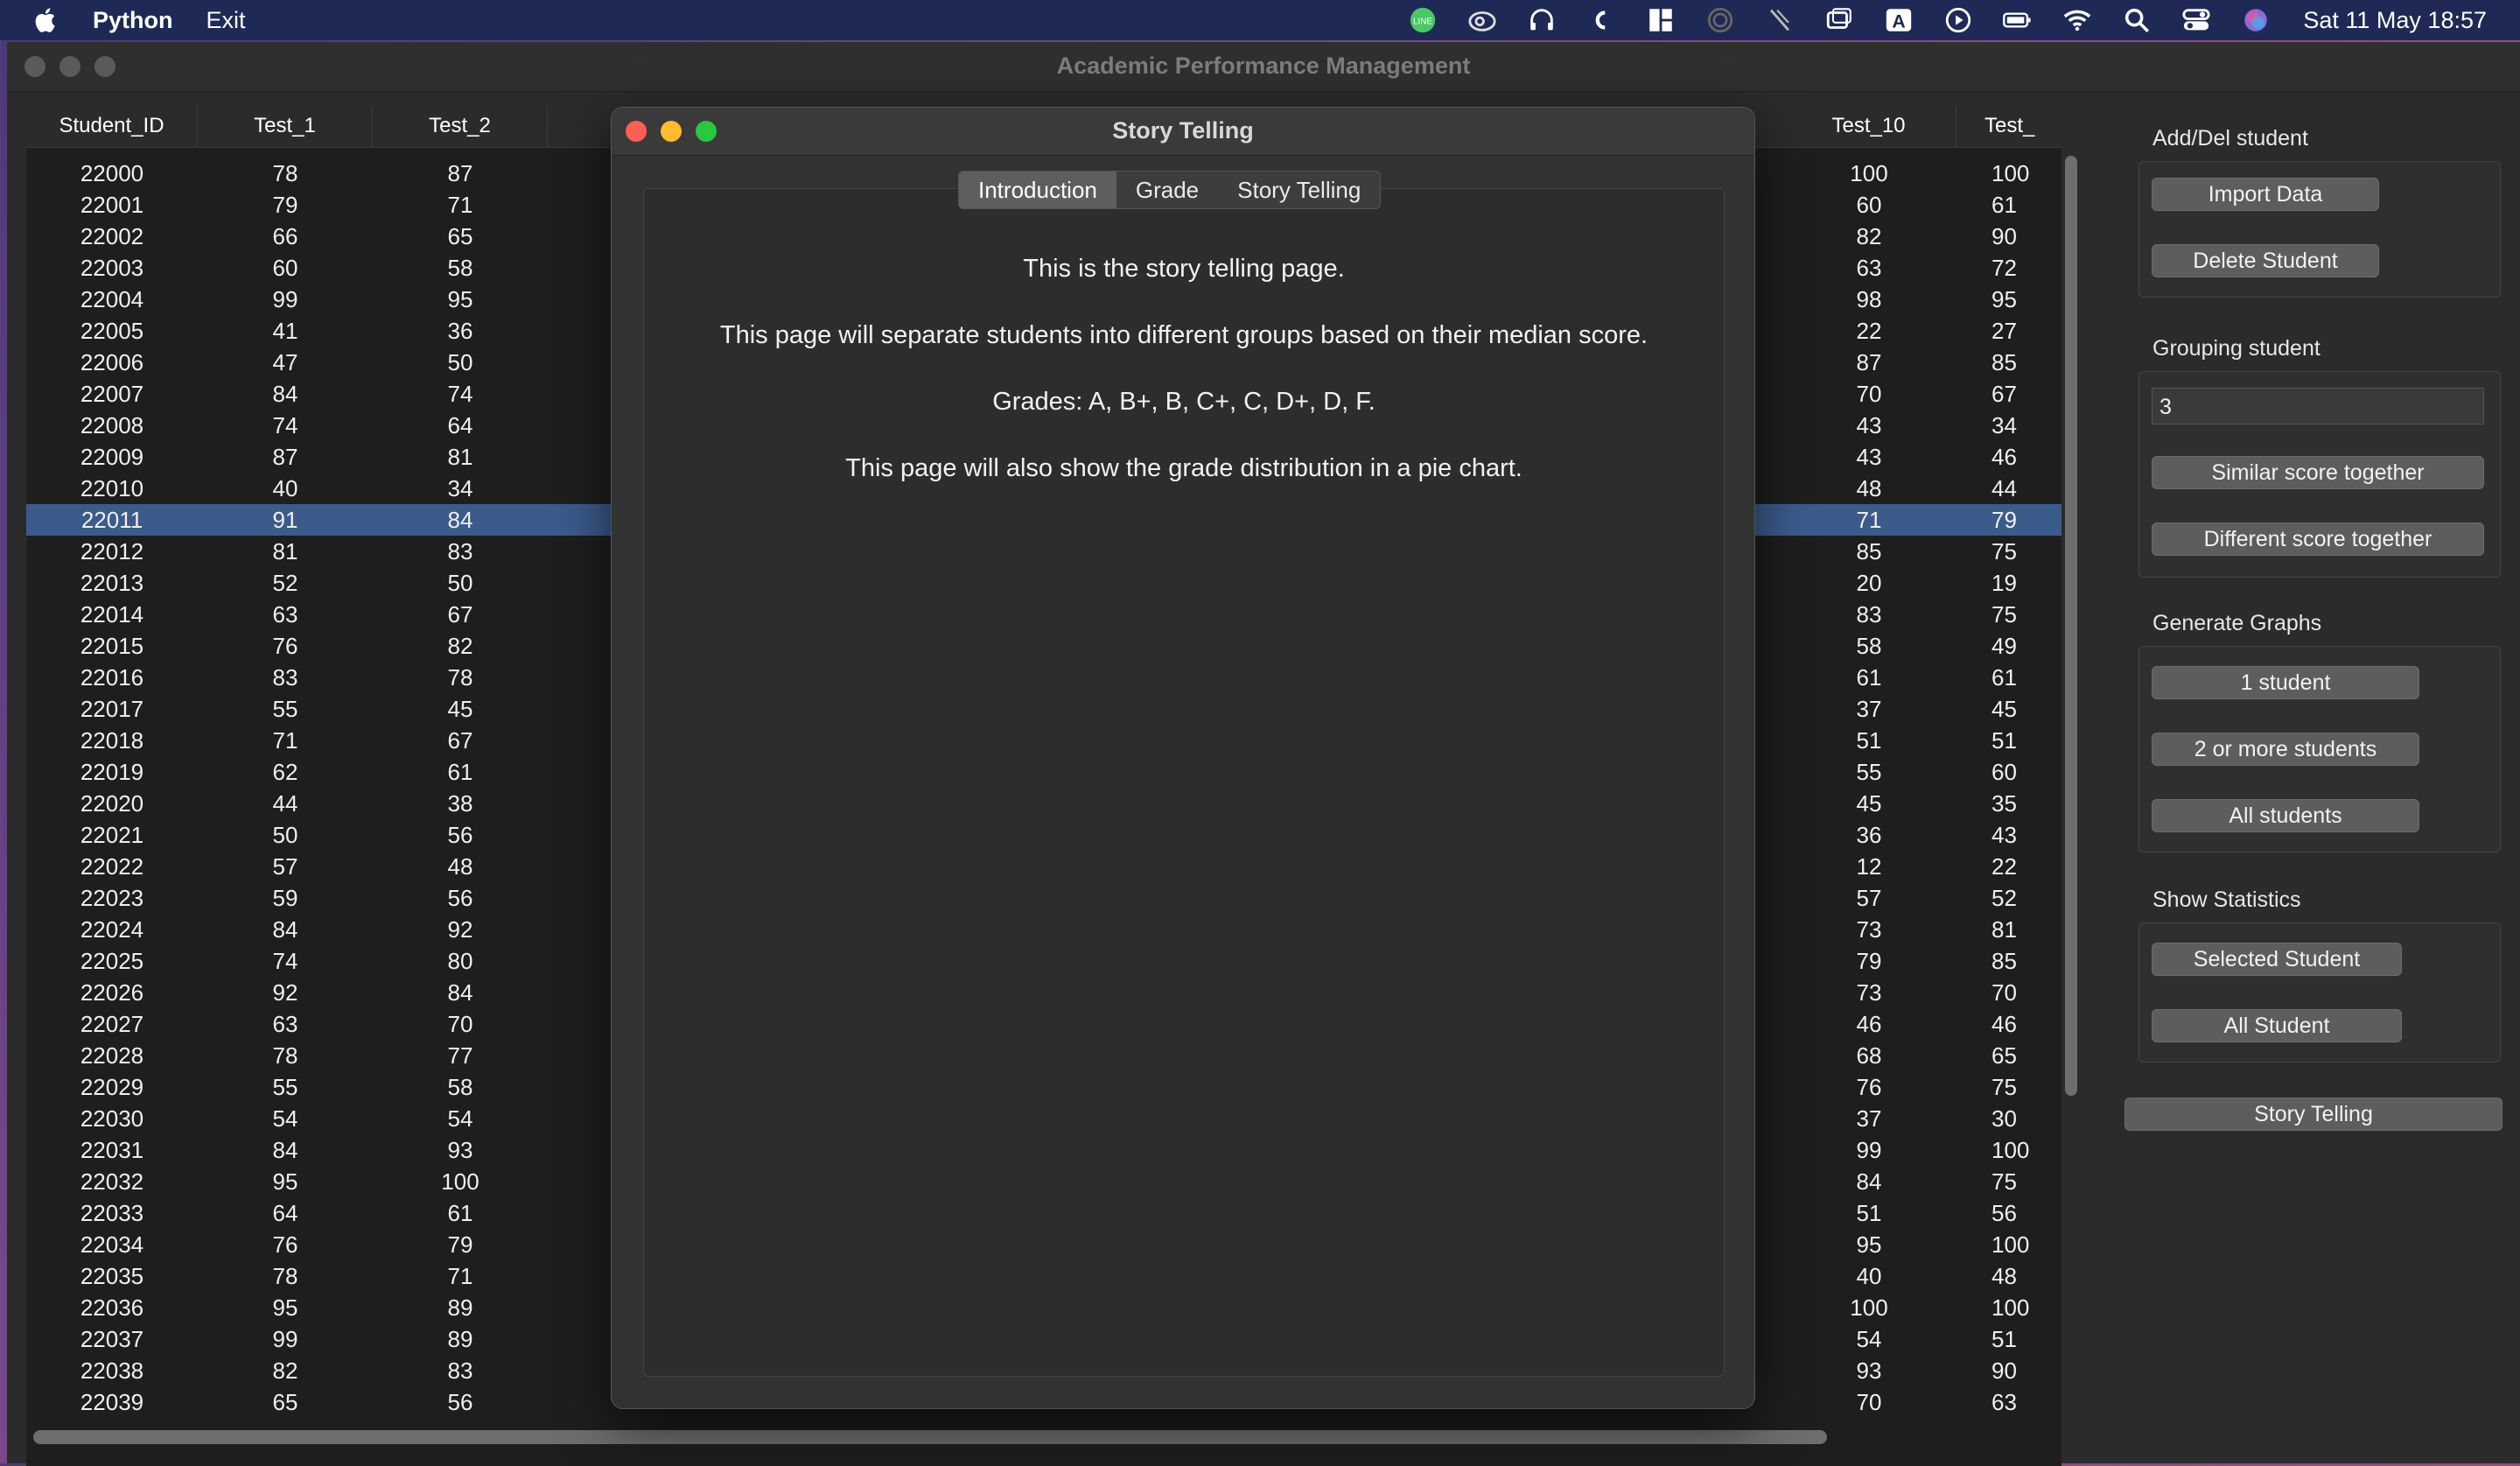 This screenshot has height=1466, width=2520. Describe the element at coordinates (1869, 583) in the screenshot. I see `table-cell: 20` at that location.